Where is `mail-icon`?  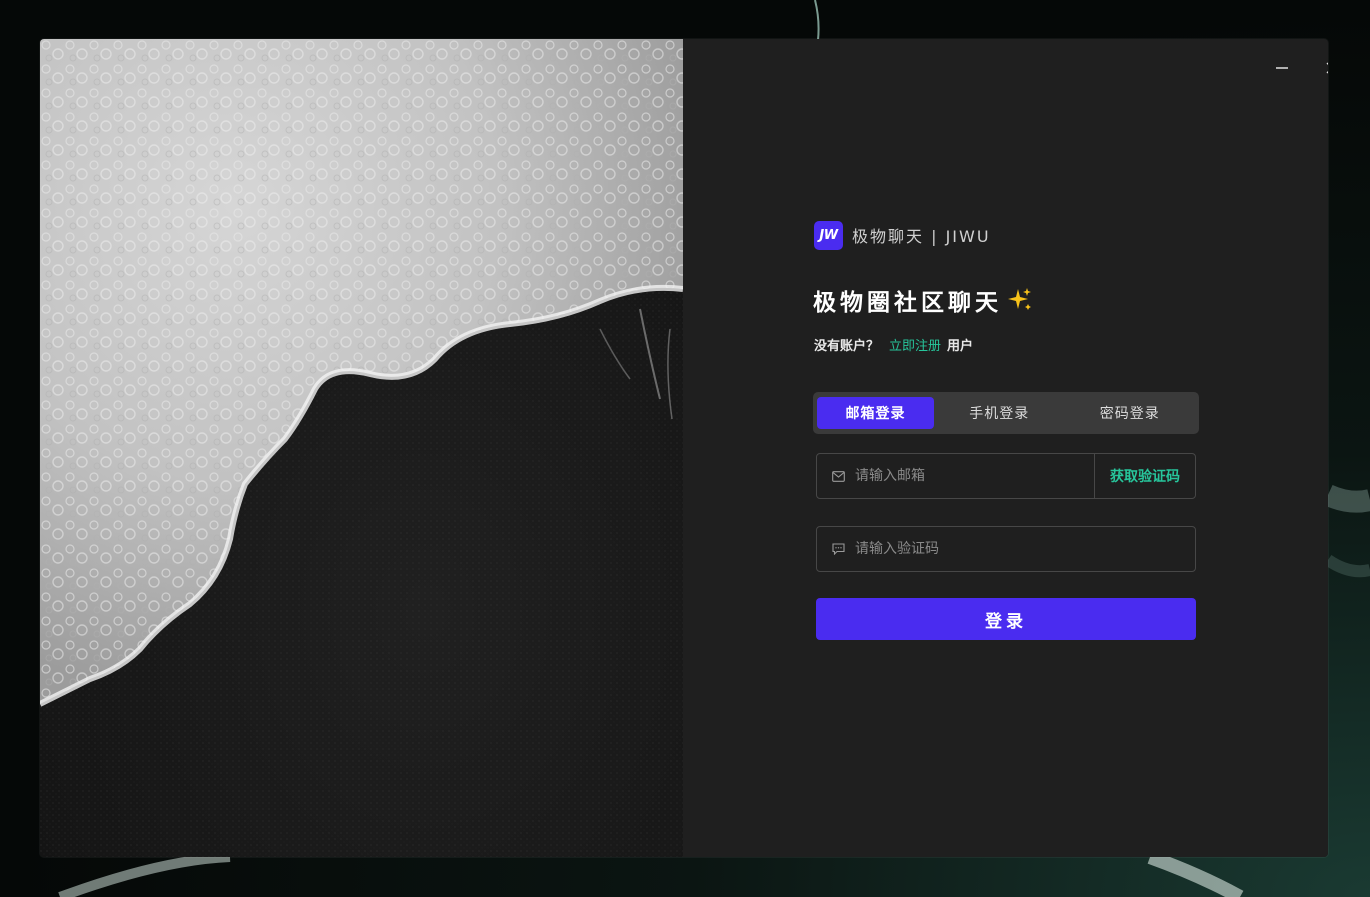 mail-icon is located at coordinates (838, 476).